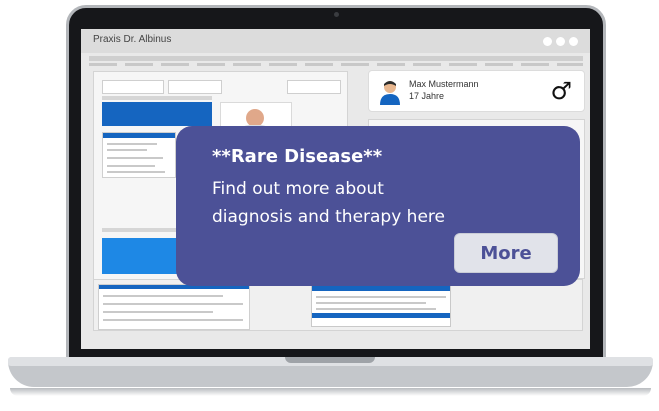  I want to click on label-bar, so click(157, 98).